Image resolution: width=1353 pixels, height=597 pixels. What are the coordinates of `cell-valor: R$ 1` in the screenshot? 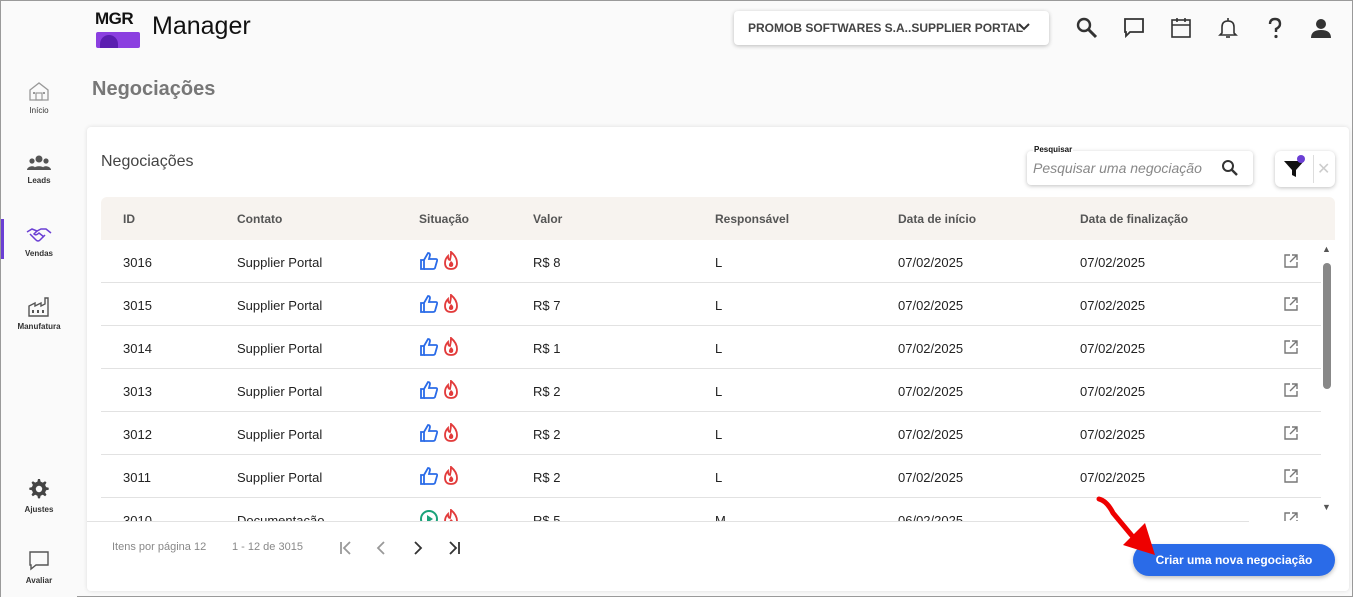 It's located at (547, 348).